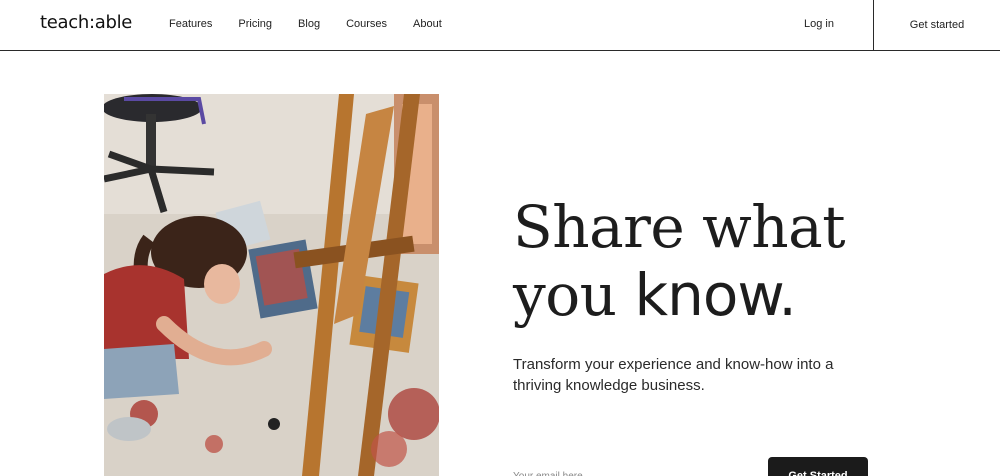 This screenshot has width=1000, height=476. I want to click on headline-line-1: Share what, so click(679, 227).